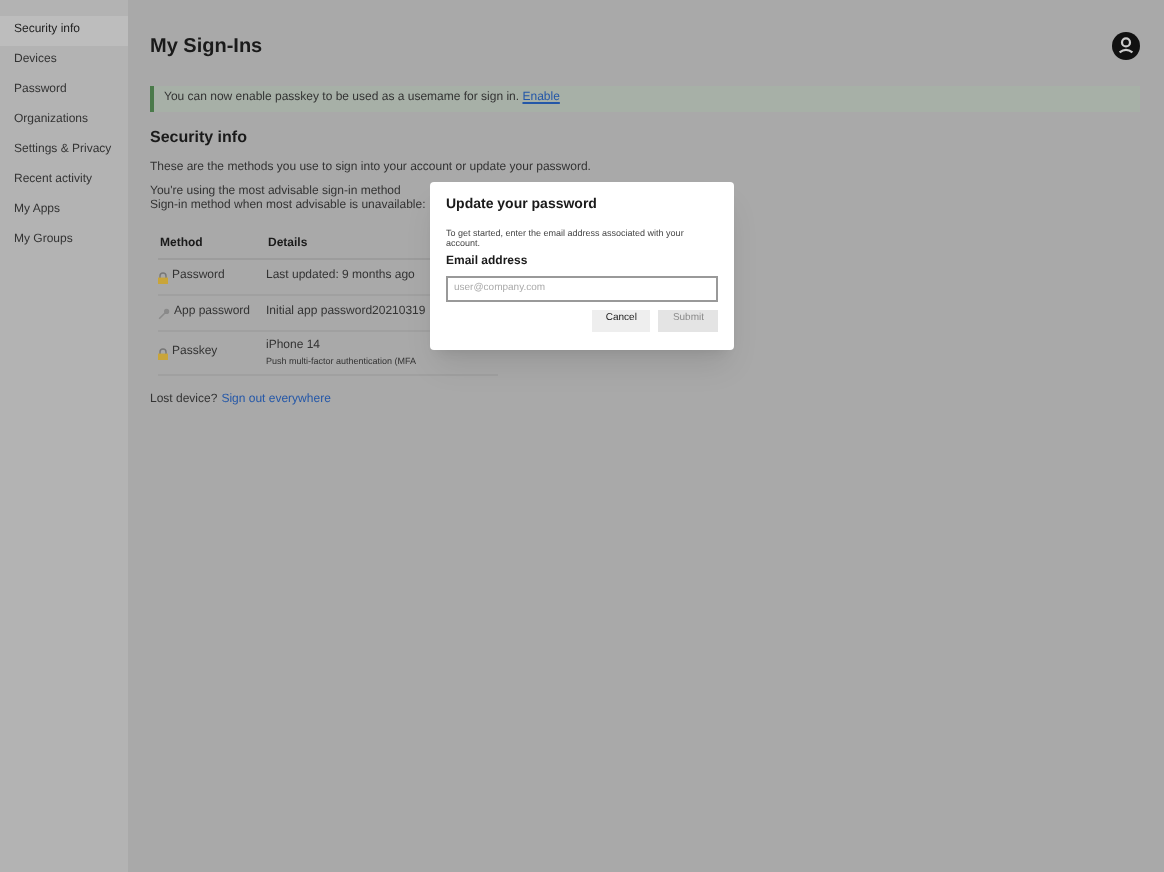 The width and height of the screenshot is (1164, 872). What do you see at coordinates (1126, 46) in the screenshot?
I see `account-icon` at bounding box center [1126, 46].